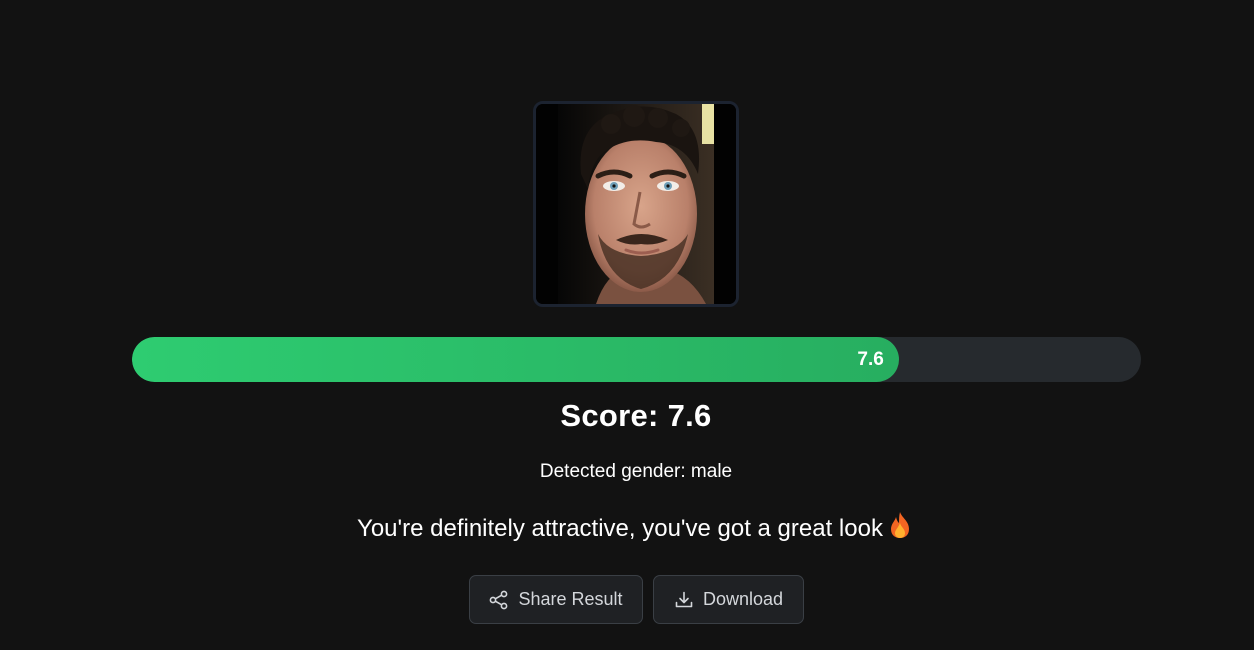 The image size is (1254, 650). I want to click on score-heading: Score: 7.6, so click(636, 415).